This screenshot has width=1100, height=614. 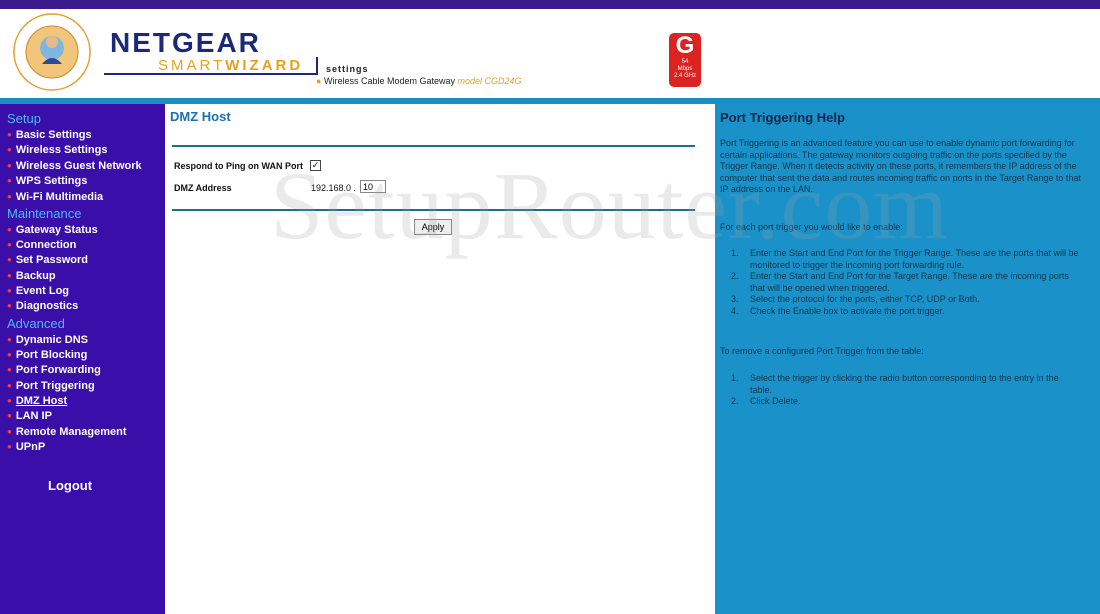 What do you see at coordinates (550, 4) in the screenshot?
I see `top-bar` at bounding box center [550, 4].